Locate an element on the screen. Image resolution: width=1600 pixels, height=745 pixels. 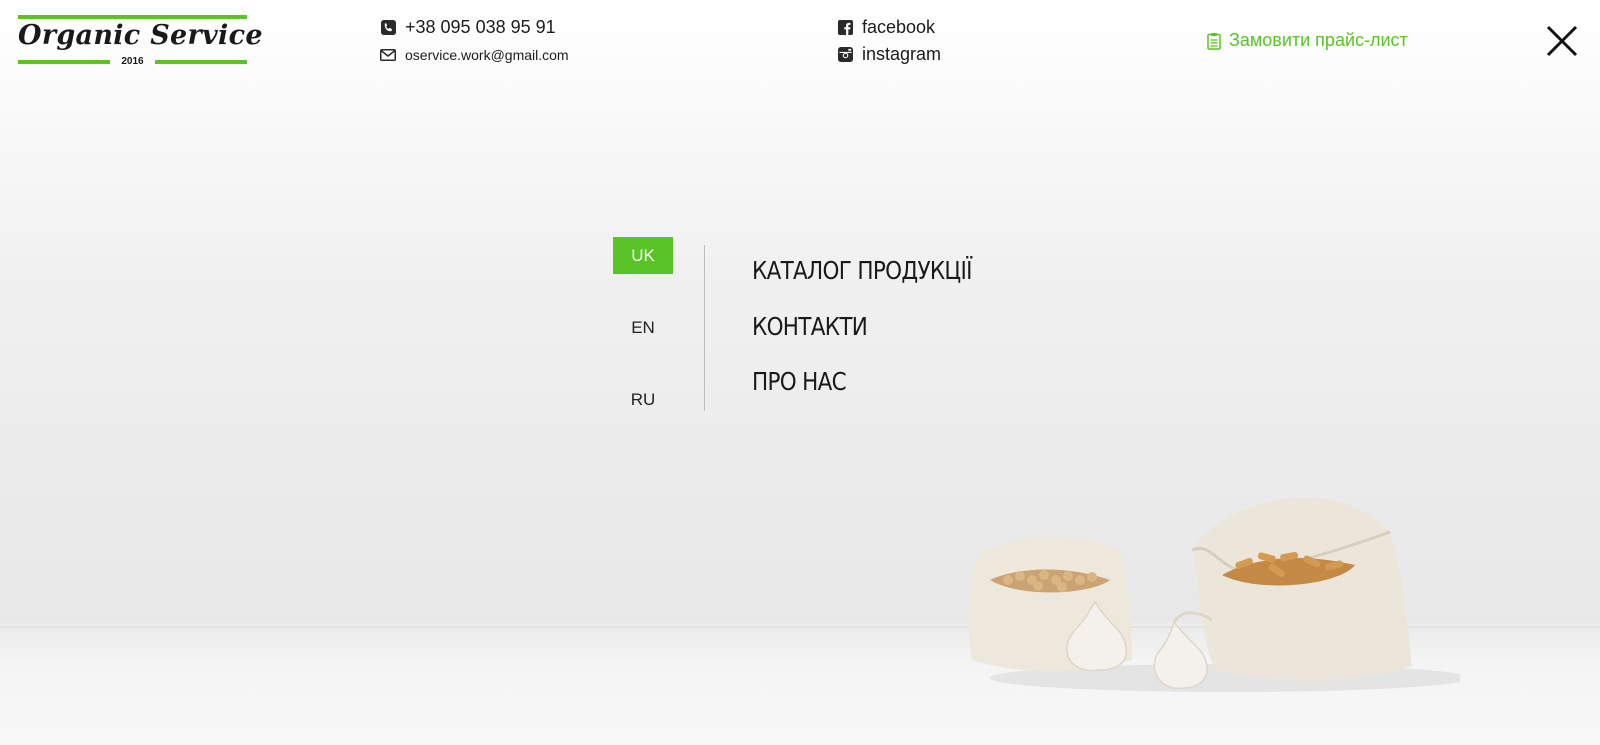
menu-item-catalog: КАТАЛОГ ПРОДУКЦІЇ is located at coordinates (862, 270).